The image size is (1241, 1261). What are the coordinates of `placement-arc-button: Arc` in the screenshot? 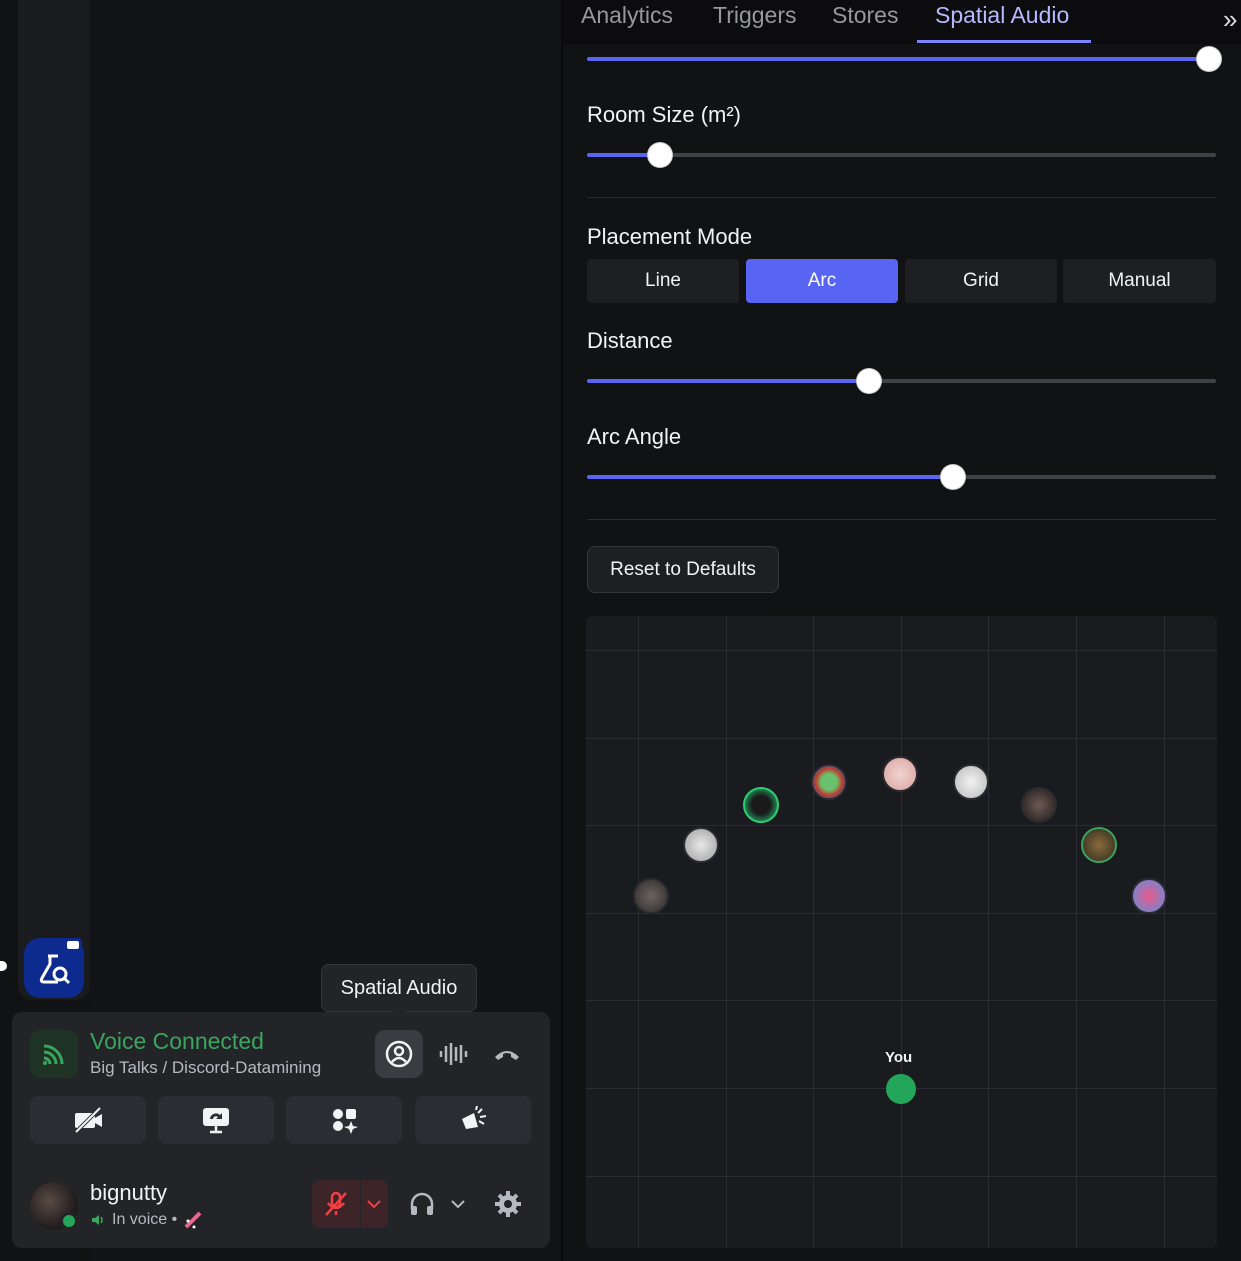 It's located at (822, 281).